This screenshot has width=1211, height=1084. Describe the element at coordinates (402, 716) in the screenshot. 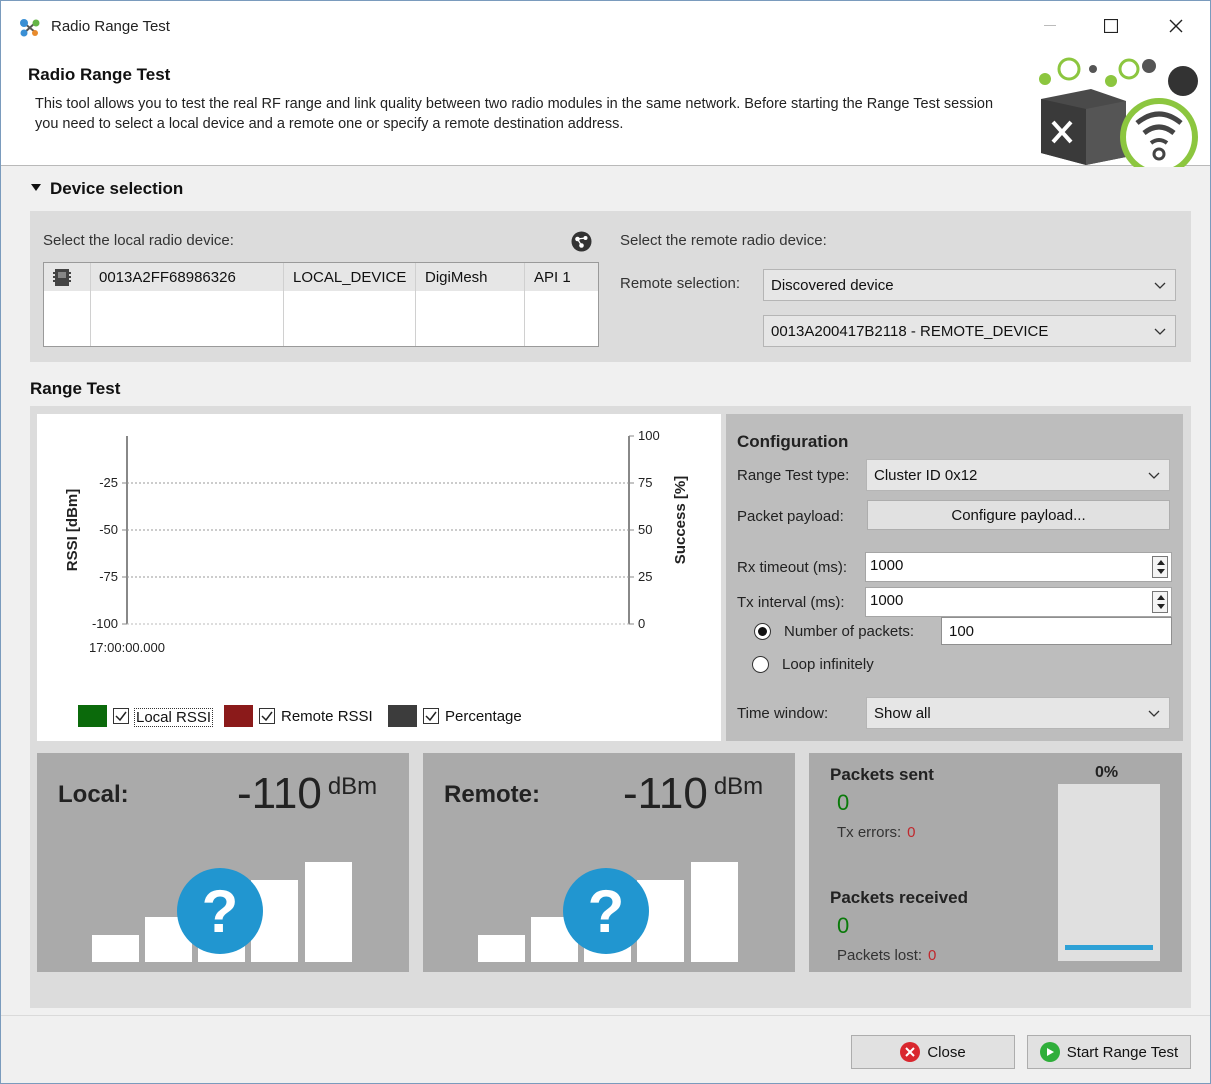

I see `legend-swatch-percentage` at that location.